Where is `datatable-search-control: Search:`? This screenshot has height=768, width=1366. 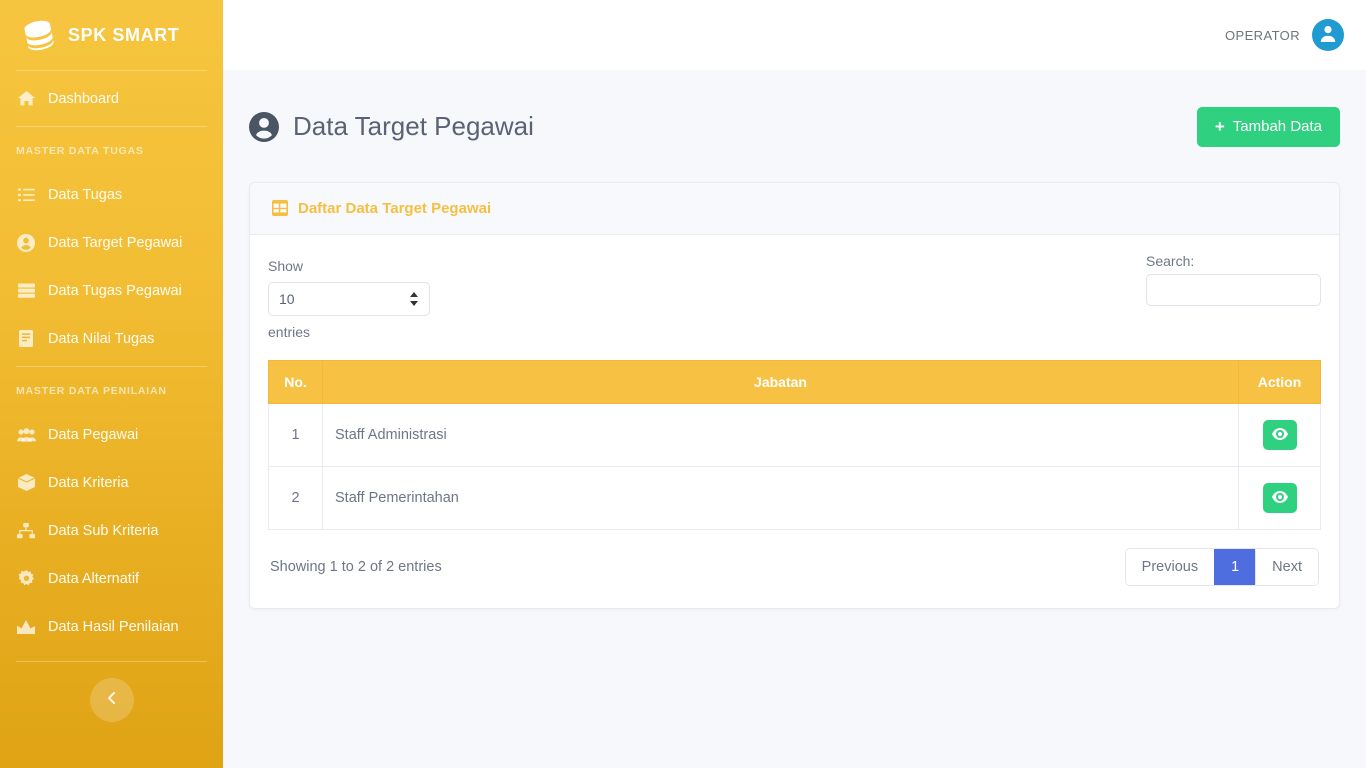
datatable-search-control: Search: is located at coordinates (1233, 279).